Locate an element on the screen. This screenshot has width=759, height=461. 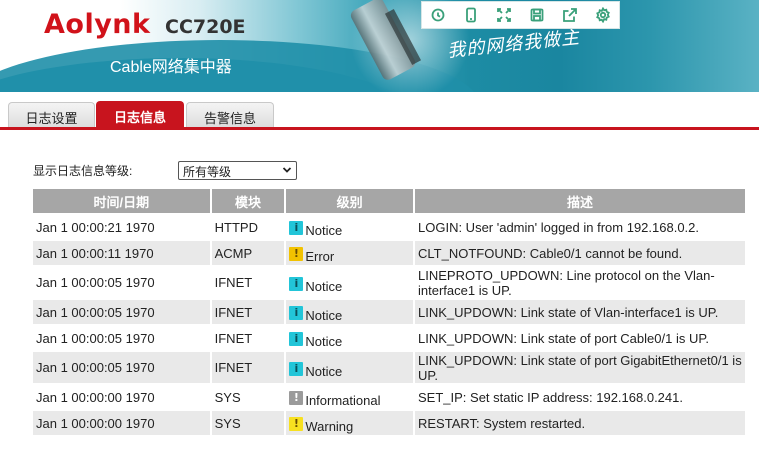
cell-description: CLT_NOTFOUND: Cable0/1 cannot be found. is located at coordinates (580, 252).